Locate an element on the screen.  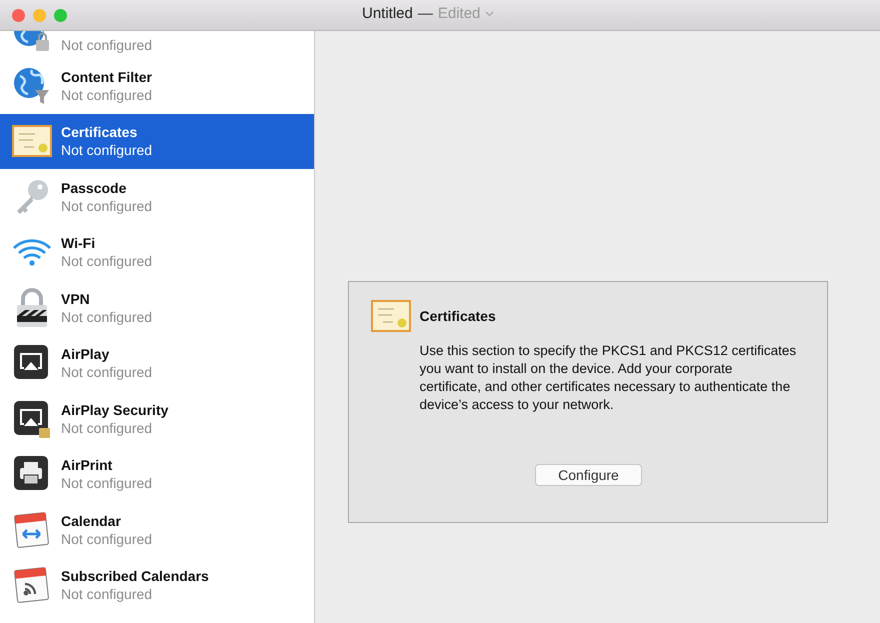
configure-button: Configure is located at coordinates (588, 475).